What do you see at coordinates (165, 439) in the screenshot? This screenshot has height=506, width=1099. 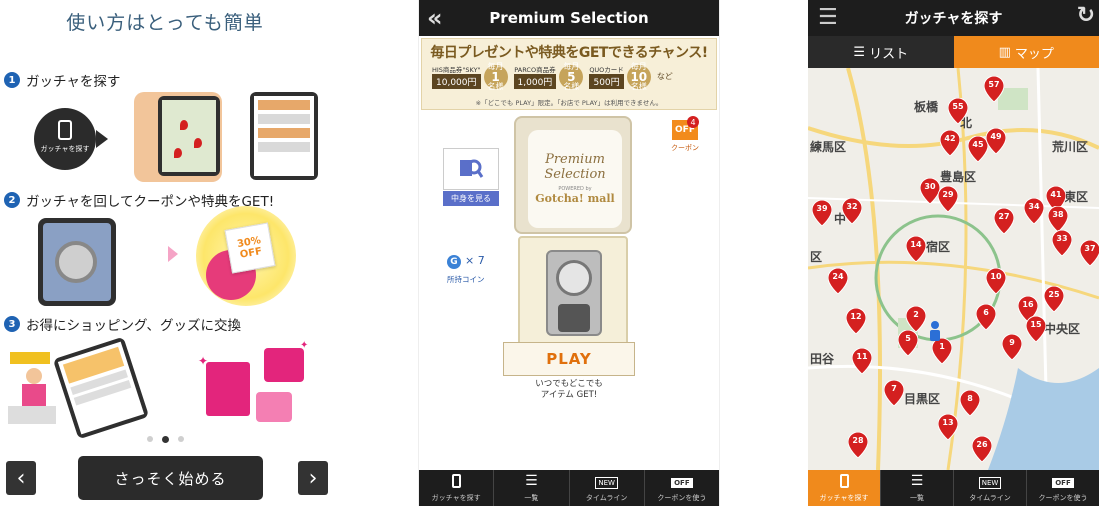 I see `page-dot-active` at bounding box center [165, 439].